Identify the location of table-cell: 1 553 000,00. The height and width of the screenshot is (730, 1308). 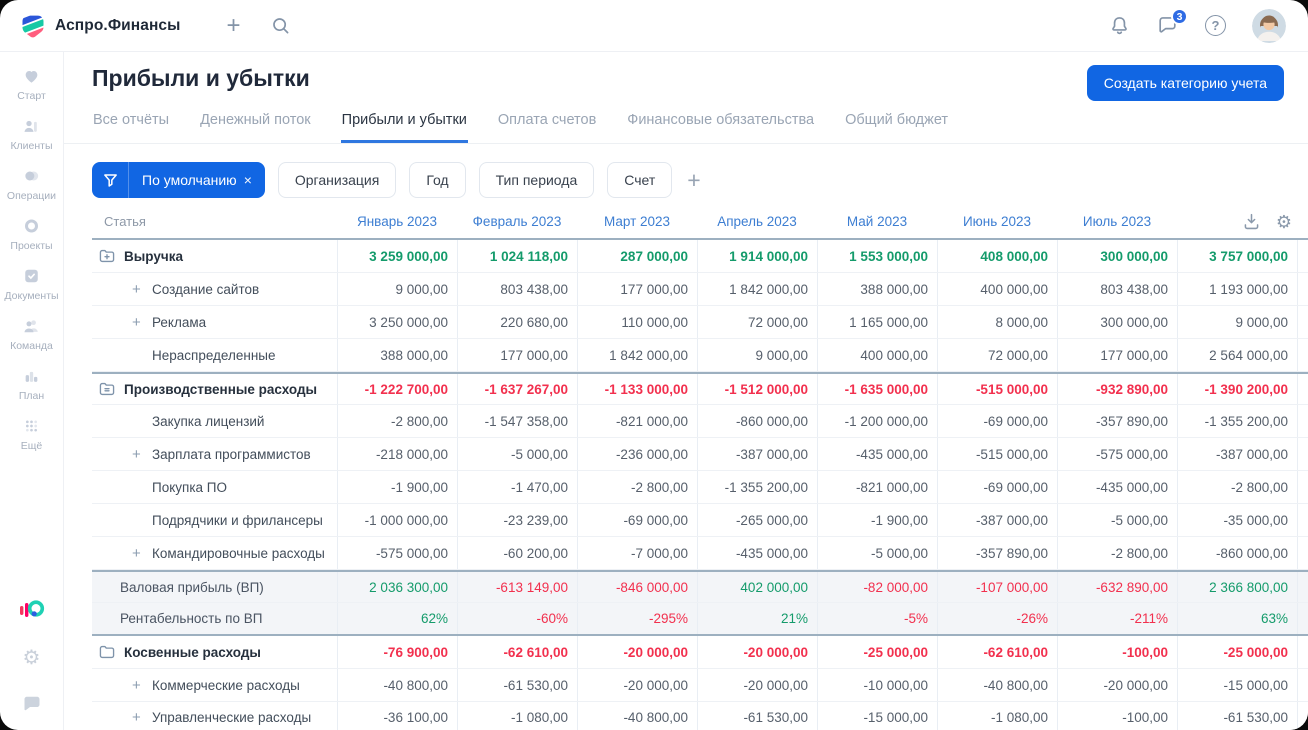
(877, 256).